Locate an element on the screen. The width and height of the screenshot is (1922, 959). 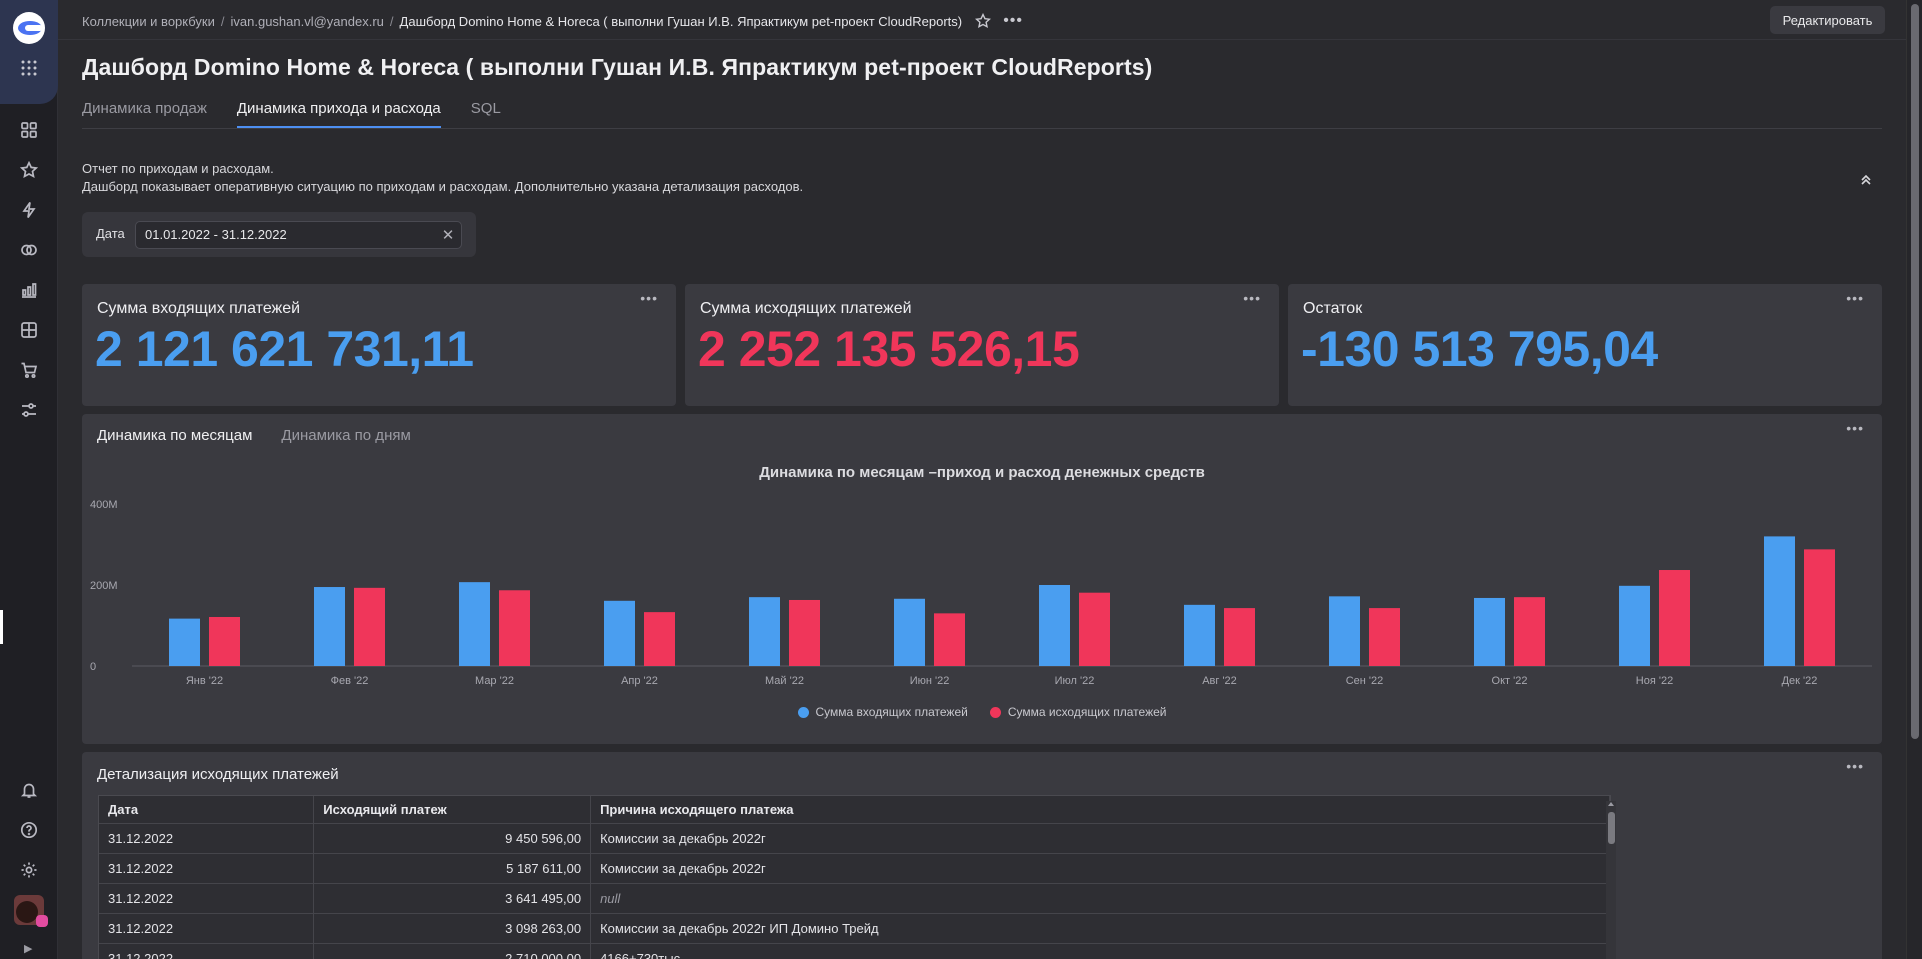
charts-icon is located at coordinates (29, 290).